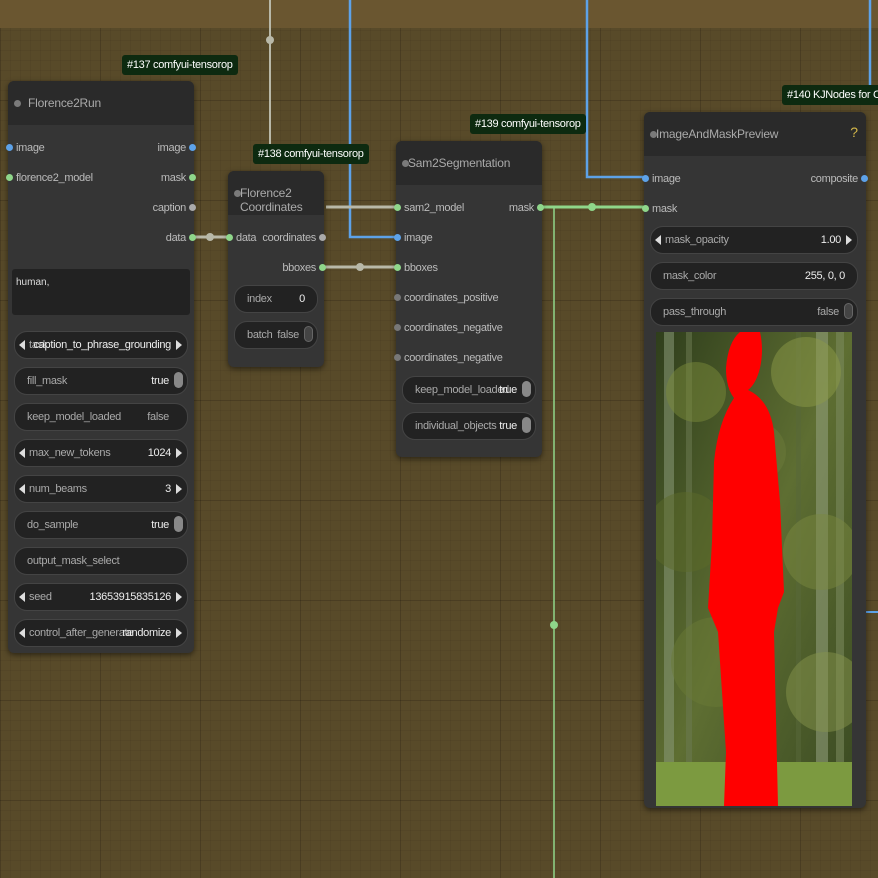  What do you see at coordinates (459, 163) in the screenshot?
I see `node-title: Sam2Segmentation` at bounding box center [459, 163].